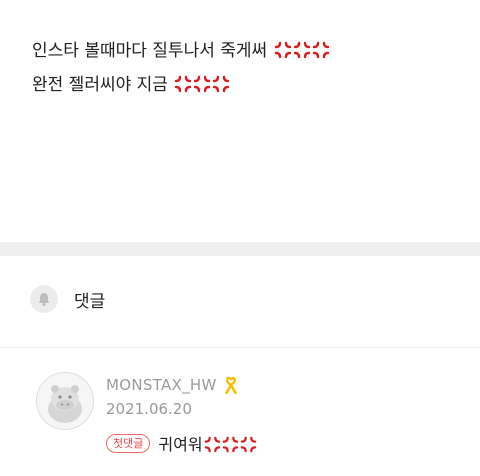 The width and height of the screenshot is (480, 476). What do you see at coordinates (149, 409) in the screenshot?
I see `comment-date: 2021.06.20` at bounding box center [149, 409].